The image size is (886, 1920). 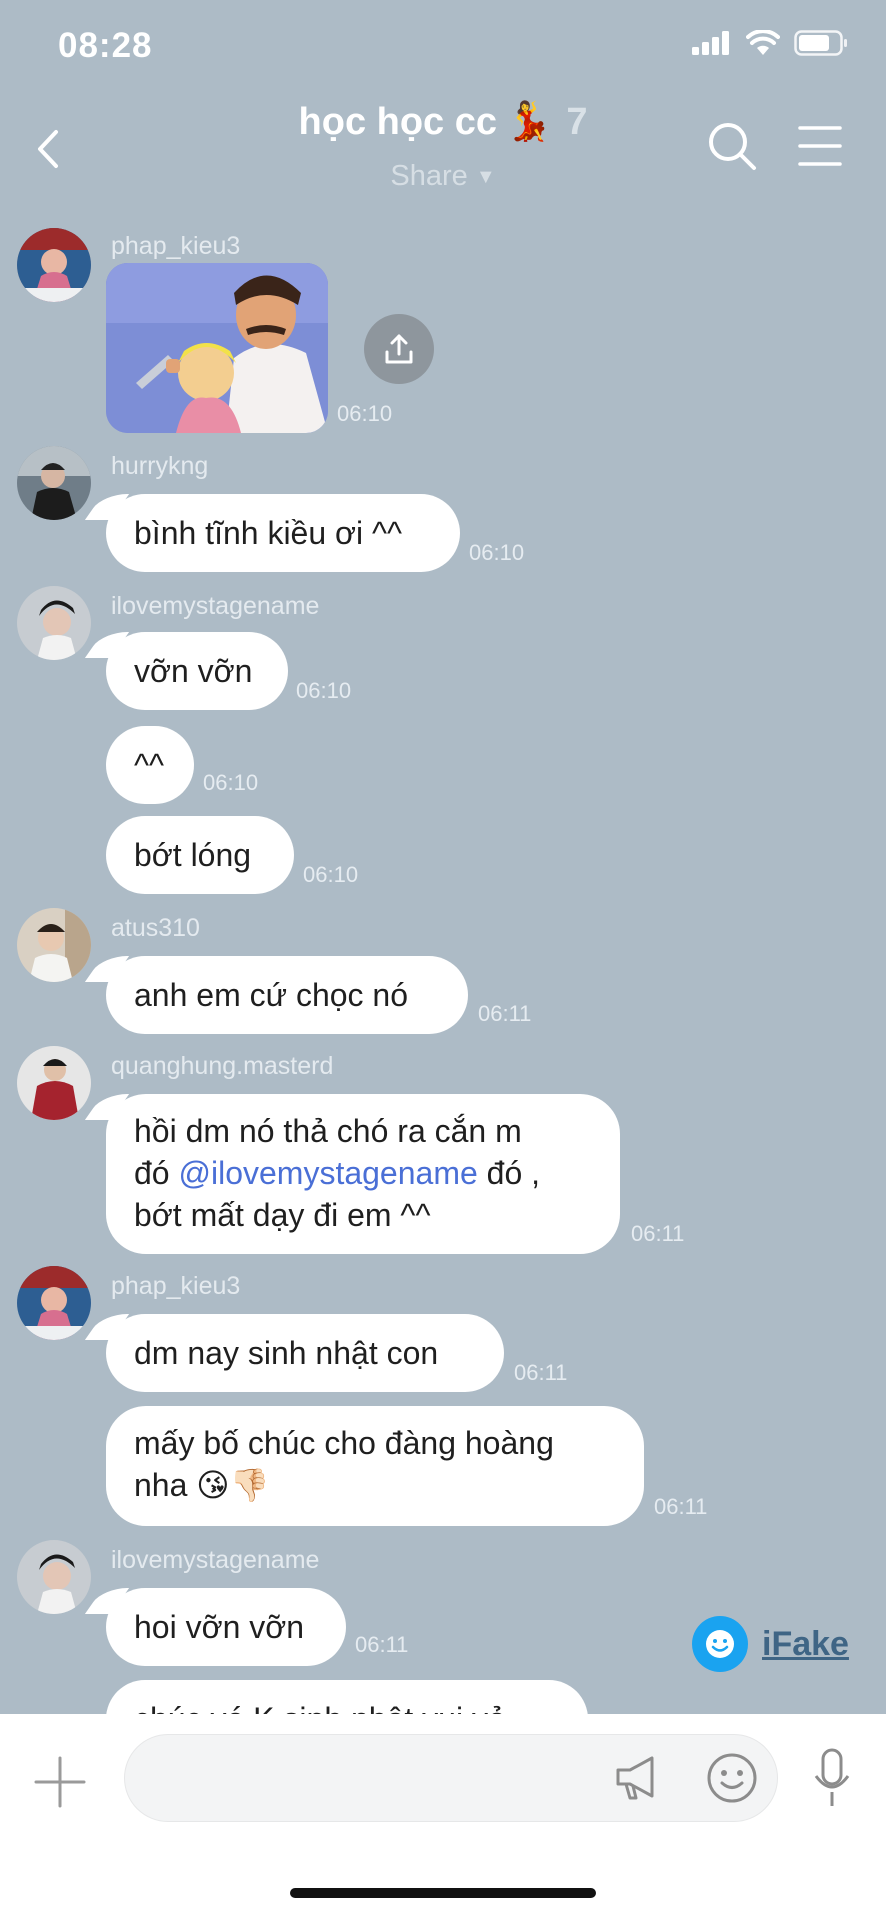 What do you see at coordinates (160, 466) in the screenshot?
I see `sender-name: hurrykng` at bounding box center [160, 466].